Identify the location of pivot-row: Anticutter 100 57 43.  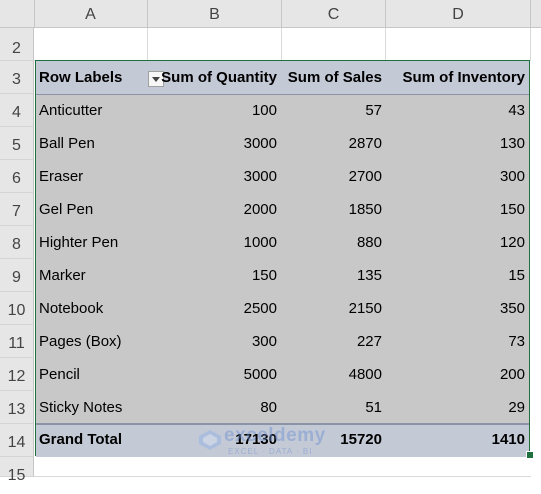
(282, 110).